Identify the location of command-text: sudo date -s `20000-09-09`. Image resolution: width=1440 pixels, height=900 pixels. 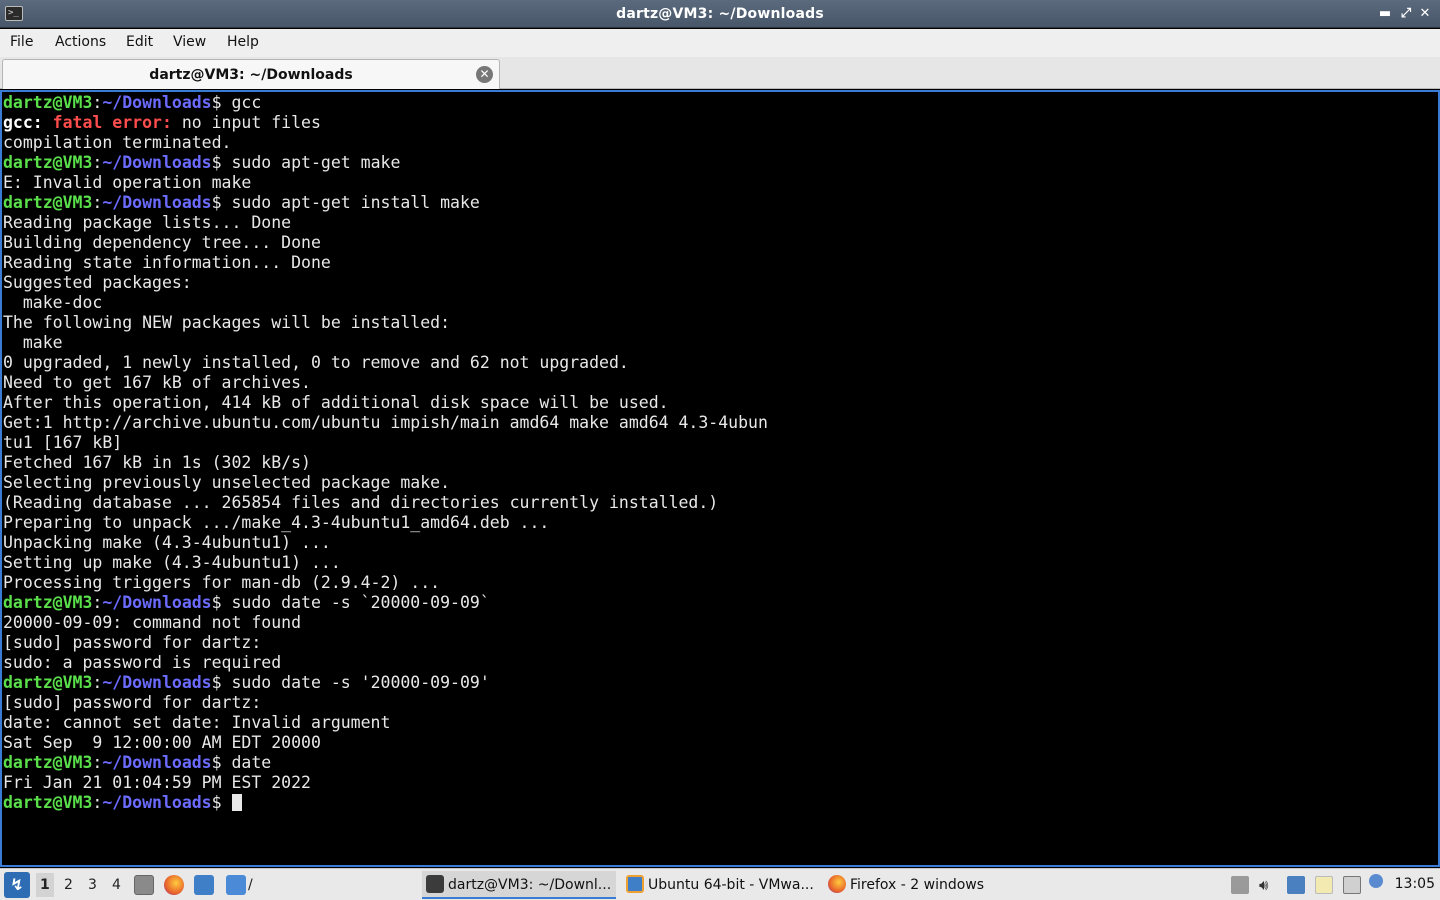
(355, 602).